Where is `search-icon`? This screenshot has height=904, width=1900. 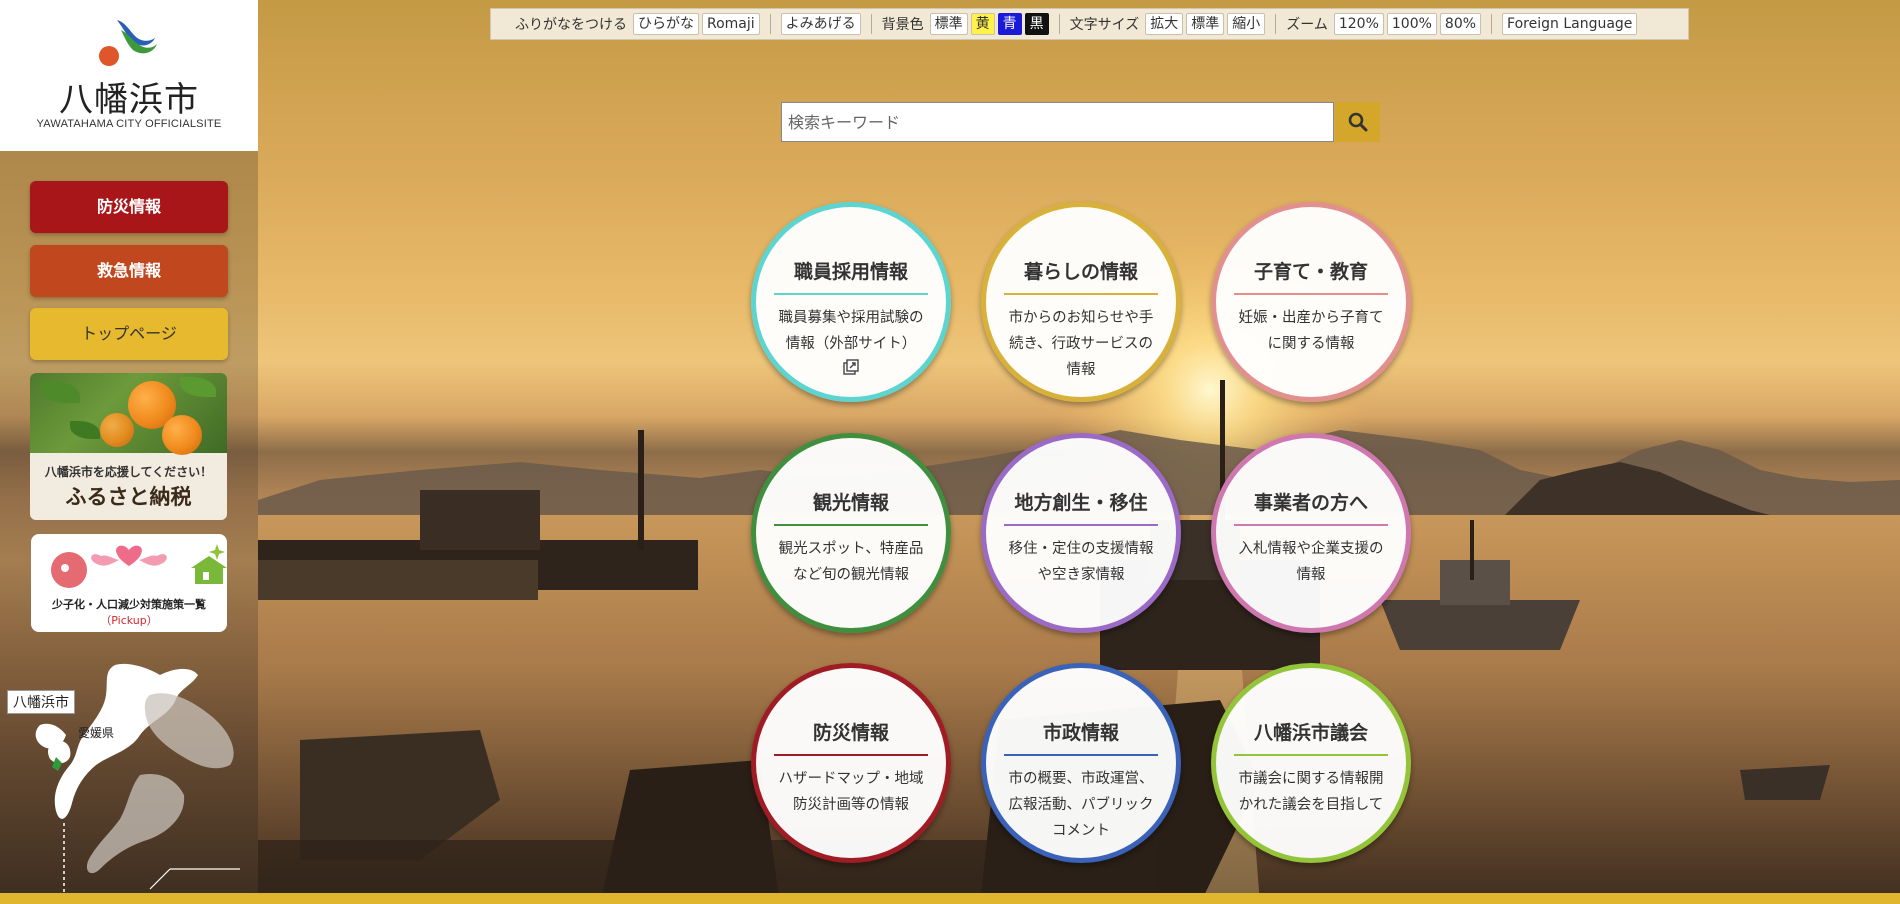
search-icon is located at coordinates (1357, 122).